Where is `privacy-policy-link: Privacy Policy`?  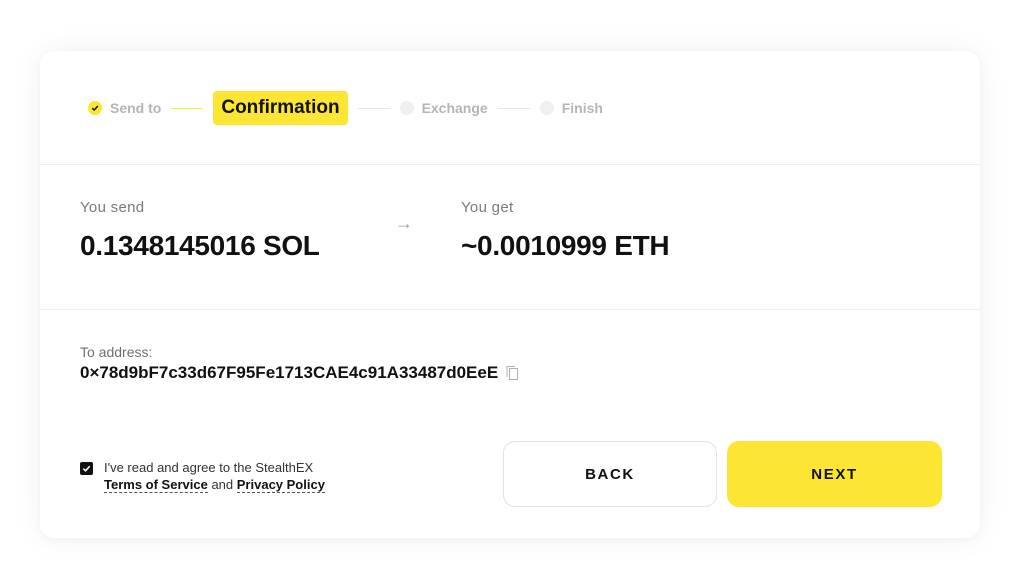 privacy-policy-link: Privacy Policy is located at coordinates (280, 485).